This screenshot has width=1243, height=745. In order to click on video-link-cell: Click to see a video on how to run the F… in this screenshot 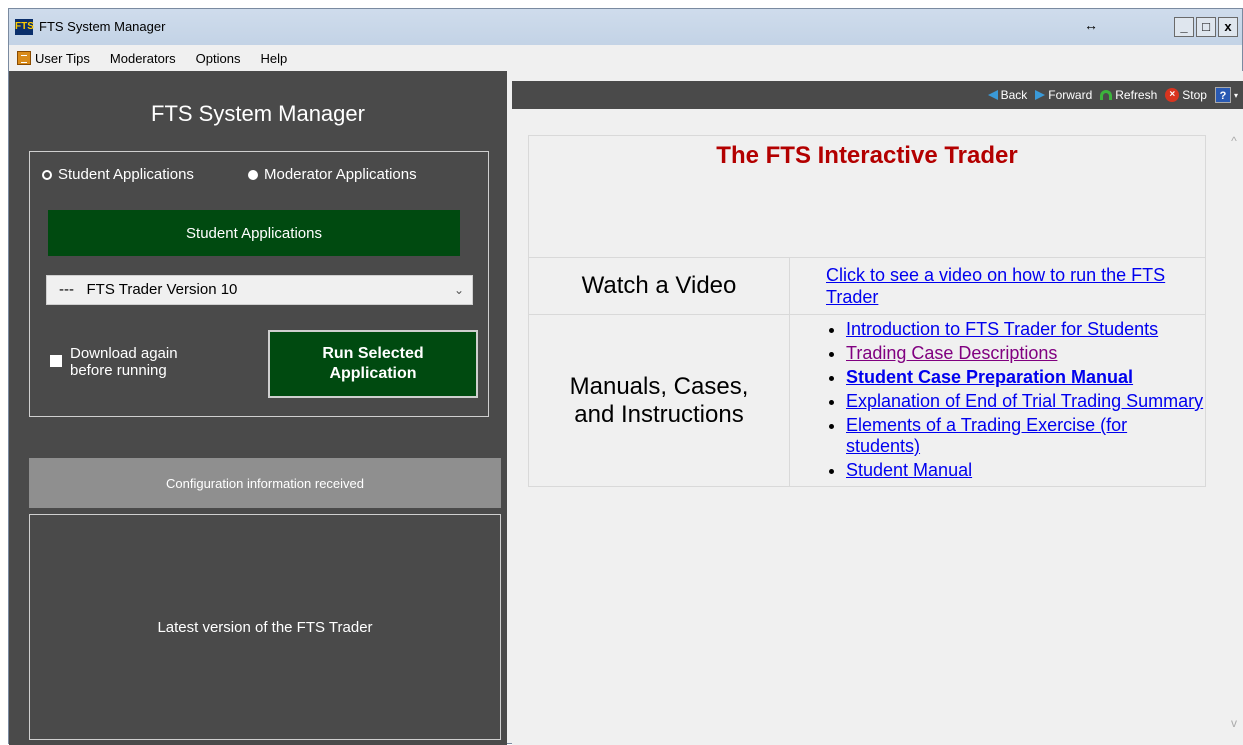, I will do `click(997, 286)`.